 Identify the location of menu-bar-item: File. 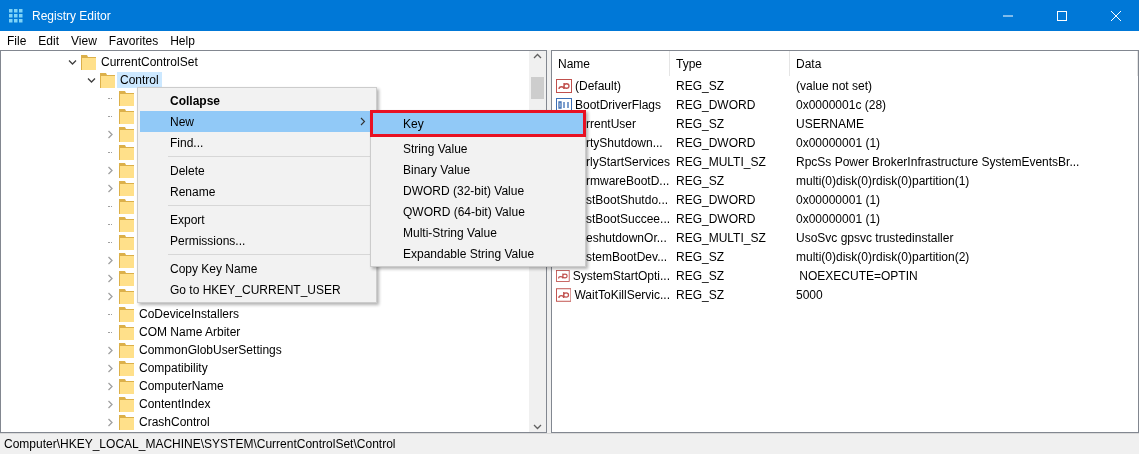
(17, 40).